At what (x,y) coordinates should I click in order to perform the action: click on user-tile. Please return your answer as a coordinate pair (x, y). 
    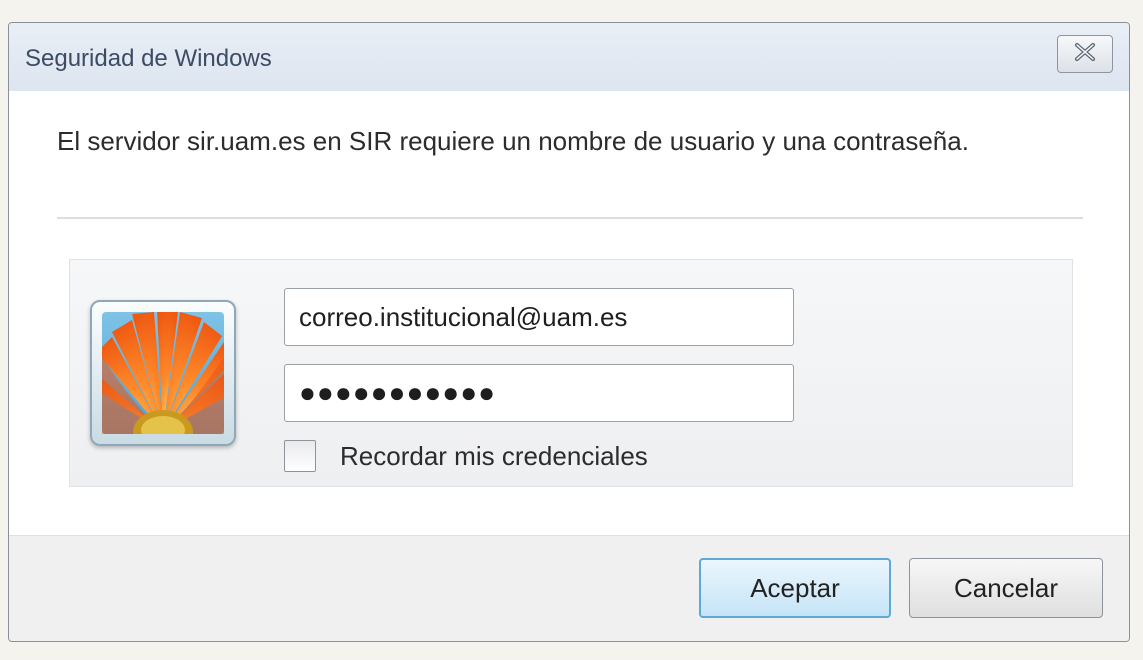
    Looking at the image, I should click on (163, 373).